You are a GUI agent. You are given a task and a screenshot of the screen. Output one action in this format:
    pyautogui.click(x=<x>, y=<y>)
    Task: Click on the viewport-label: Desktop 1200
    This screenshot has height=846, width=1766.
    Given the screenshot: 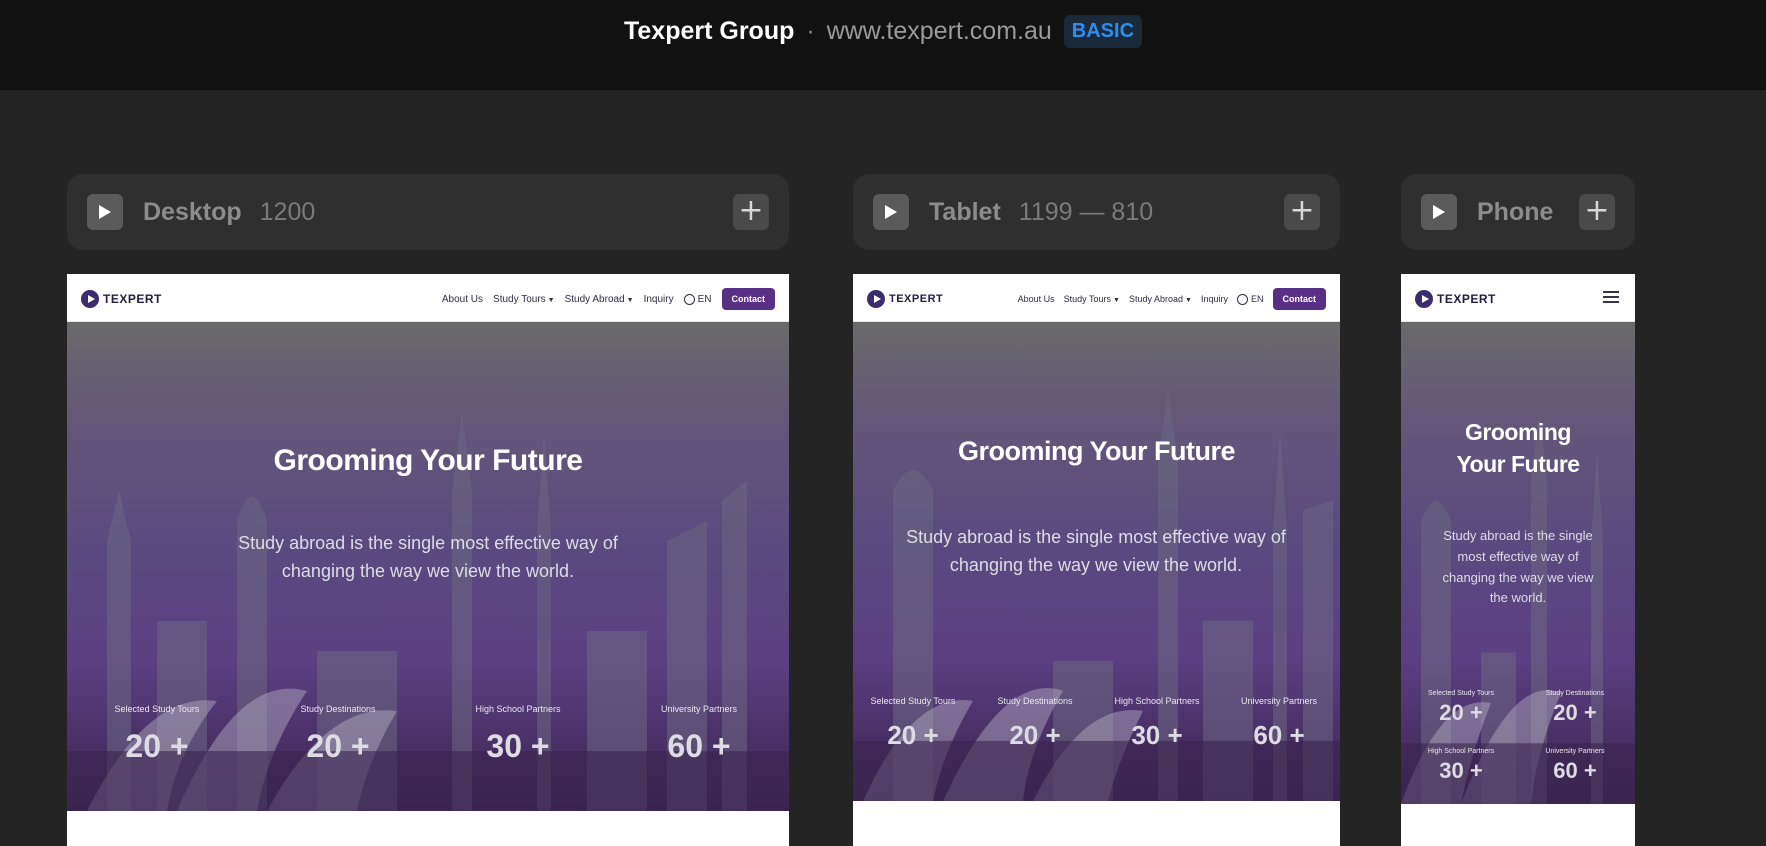 What is the action you would take?
    pyautogui.click(x=229, y=212)
    